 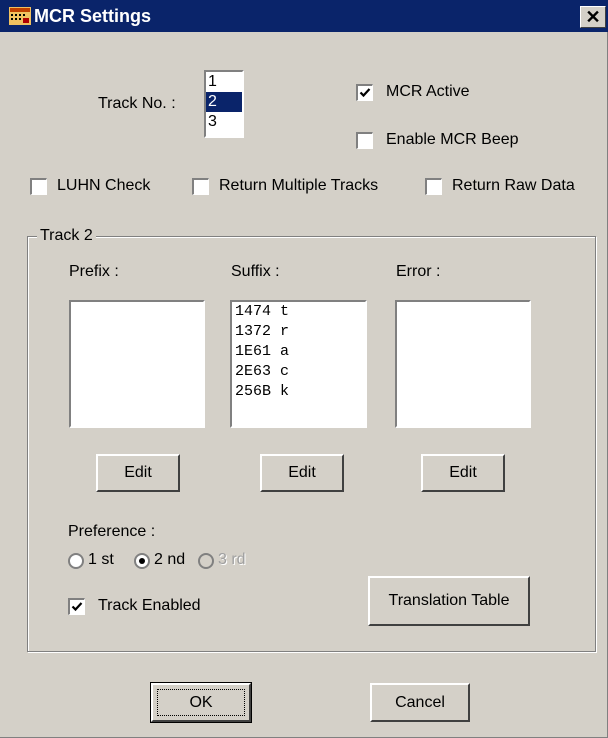 What do you see at coordinates (149, 605) in the screenshot?
I see `track-enabled-label: Track Enabled` at bounding box center [149, 605].